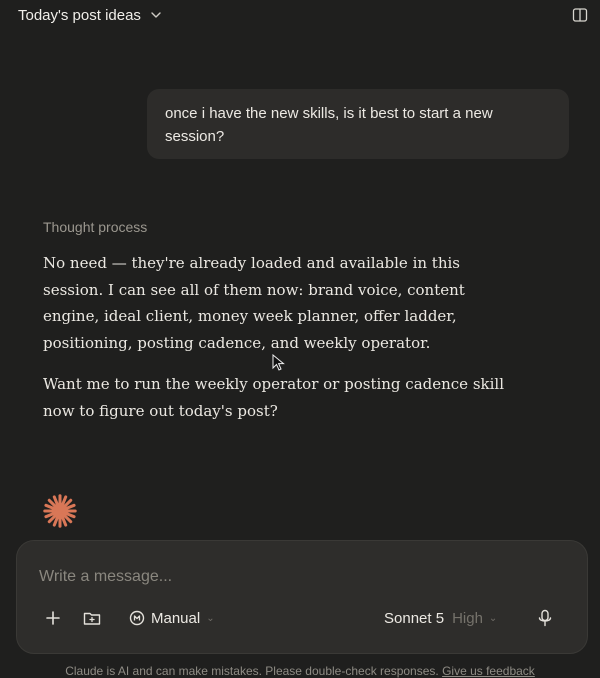 The width and height of the screenshot is (600, 678). What do you see at coordinates (156, 15) in the screenshot?
I see `chevron-down-icon` at bounding box center [156, 15].